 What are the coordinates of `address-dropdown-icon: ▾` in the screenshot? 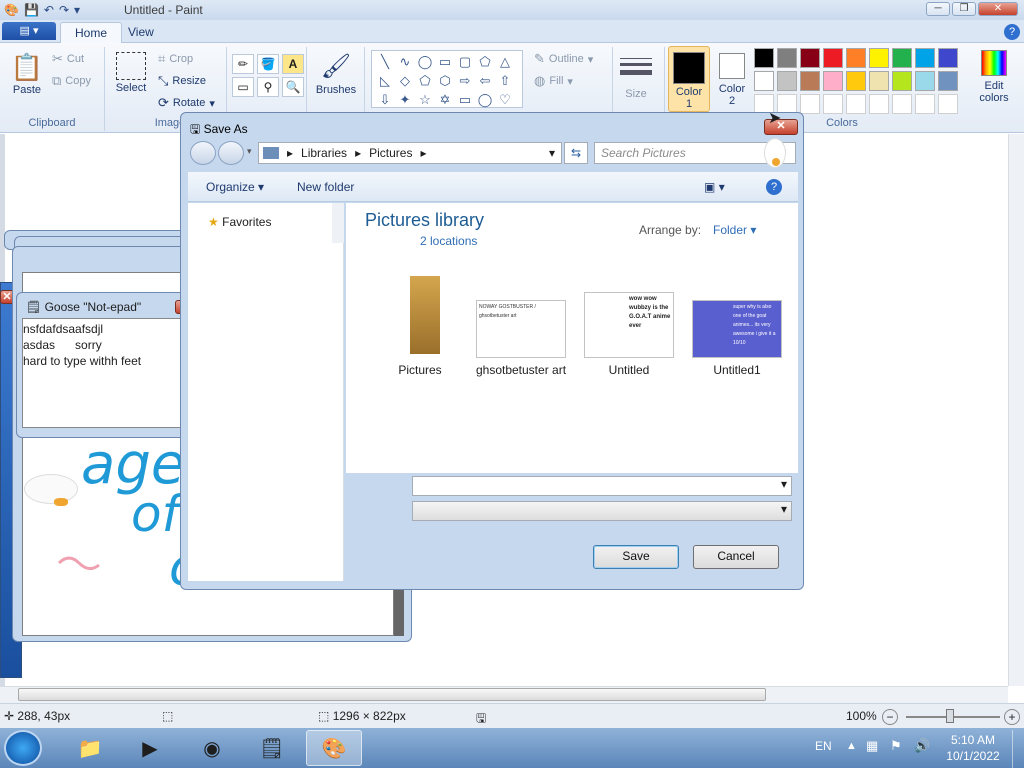 It's located at (552, 153).